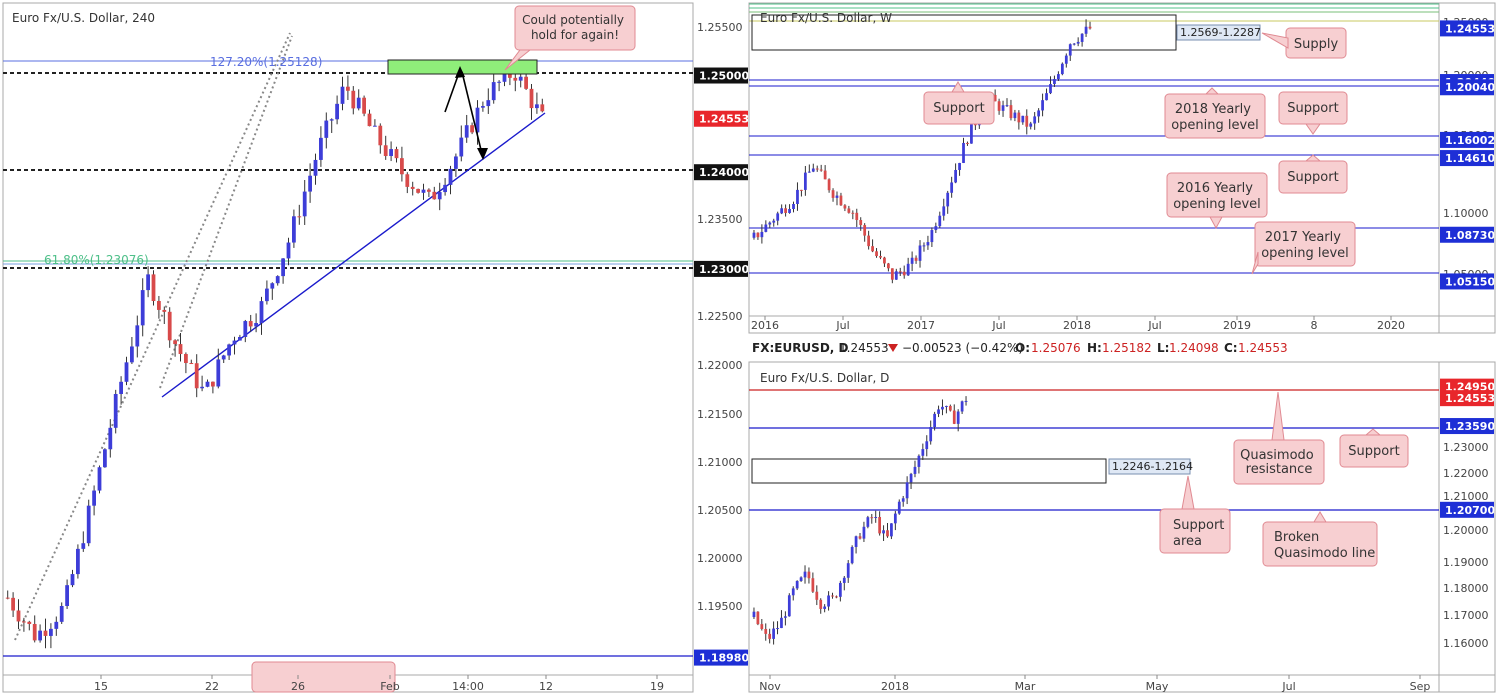 Image resolution: width=1498 pixels, height=700 pixels. I want to click on callout-2017-yearly-line-2: opening level, so click(1305, 253).